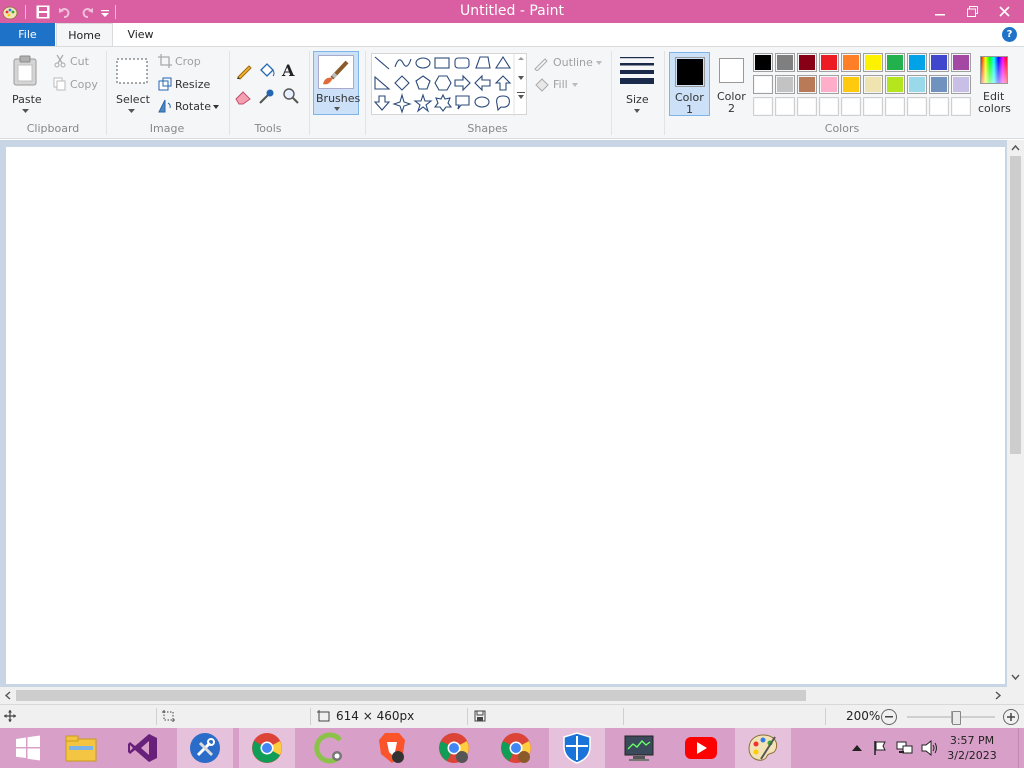 This screenshot has height=768, width=1024. What do you see at coordinates (291, 71) in the screenshot?
I see `text-button: A` at bounding box center [291, 71].